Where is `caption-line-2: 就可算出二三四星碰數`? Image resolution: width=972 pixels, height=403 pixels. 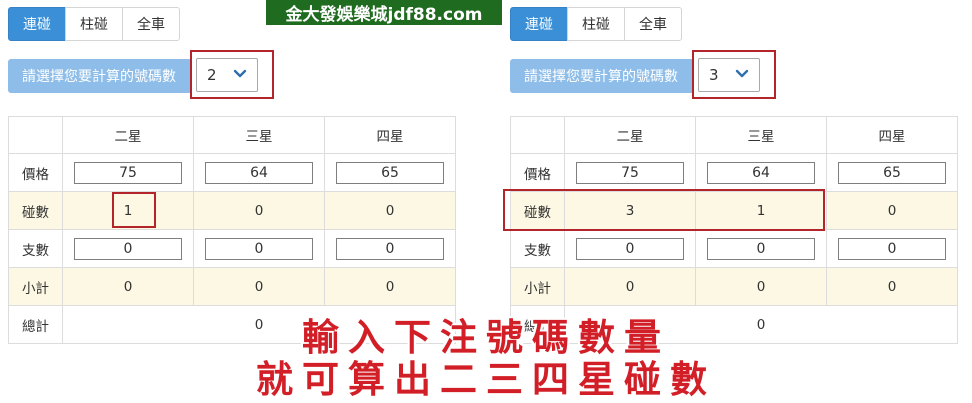 caption-line-2: 就可算出二三四星碰數 is located at coordinates (486, 379).